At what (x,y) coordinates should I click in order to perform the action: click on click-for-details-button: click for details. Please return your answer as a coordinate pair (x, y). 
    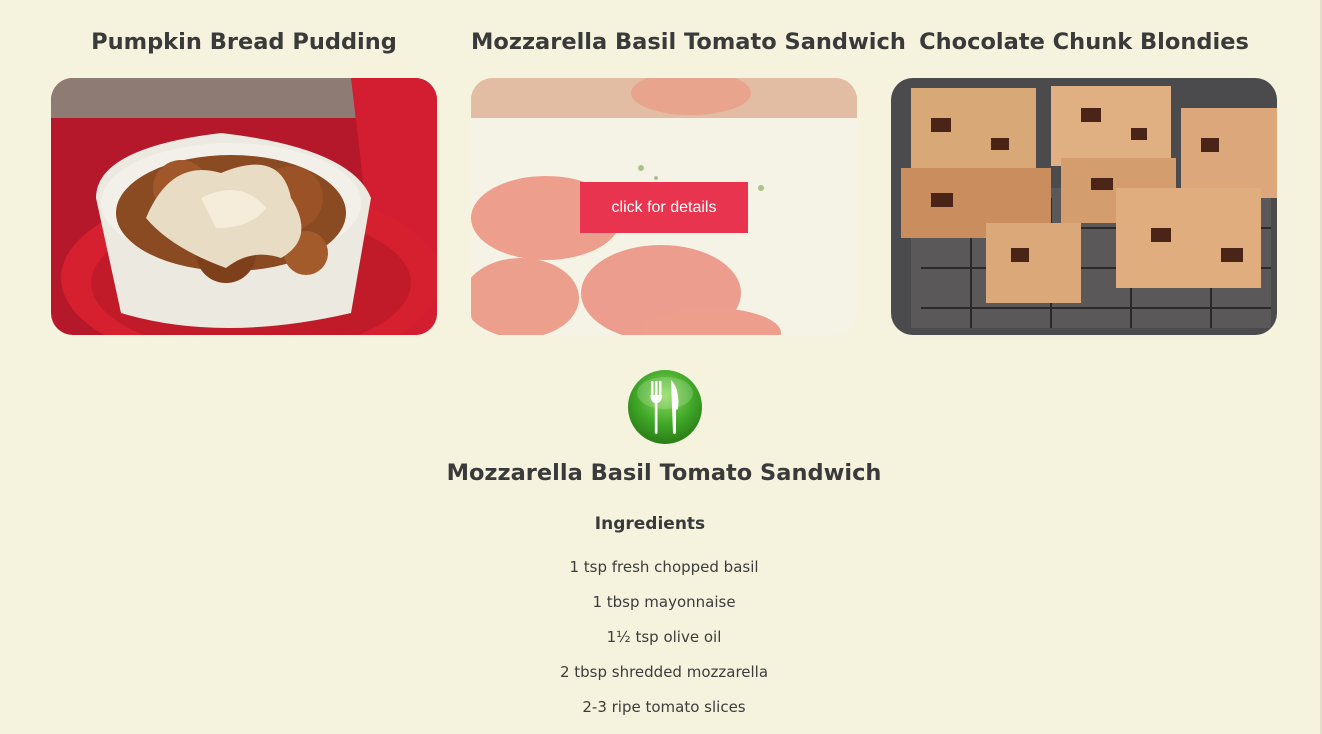
    Looking at the image, I should click on (664, 207).